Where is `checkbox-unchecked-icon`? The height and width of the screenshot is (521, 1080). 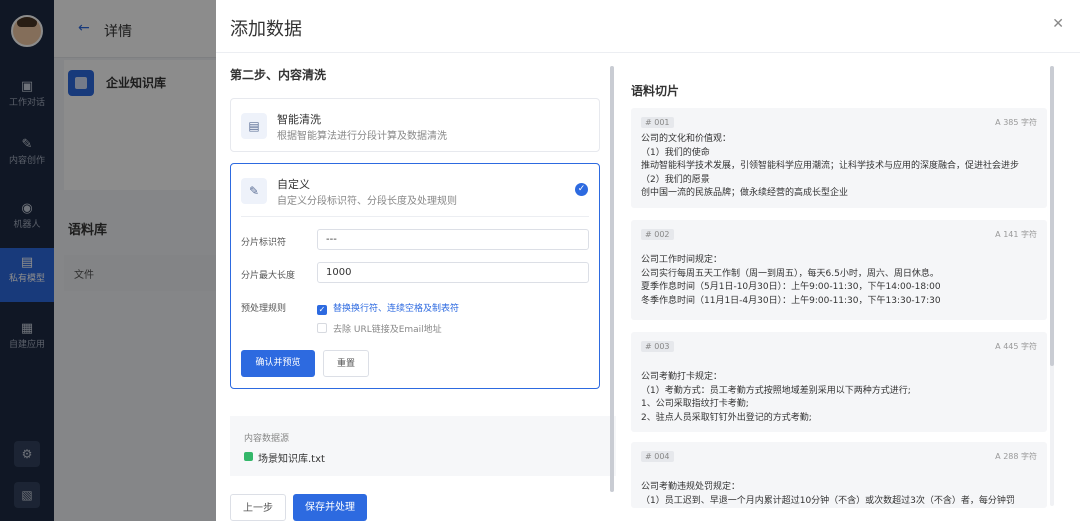
checkbox-unchecked-icon is located at coordinates (322, 328).